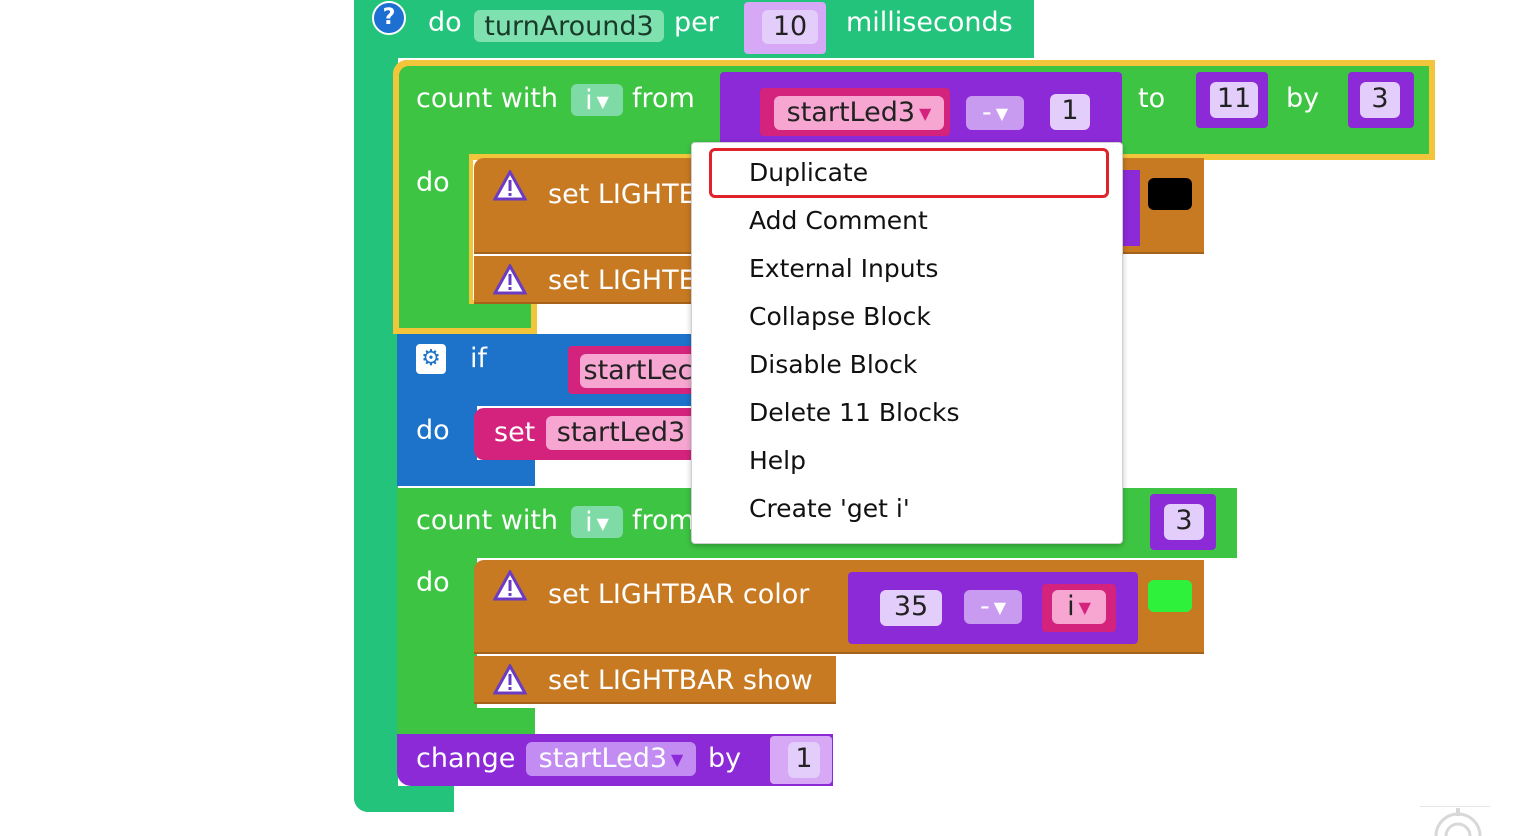  What do you see at coordinates (433, 182) in the screenshot?
I see `count-loop-1-do-label: do` at bounding box center [433, 182].